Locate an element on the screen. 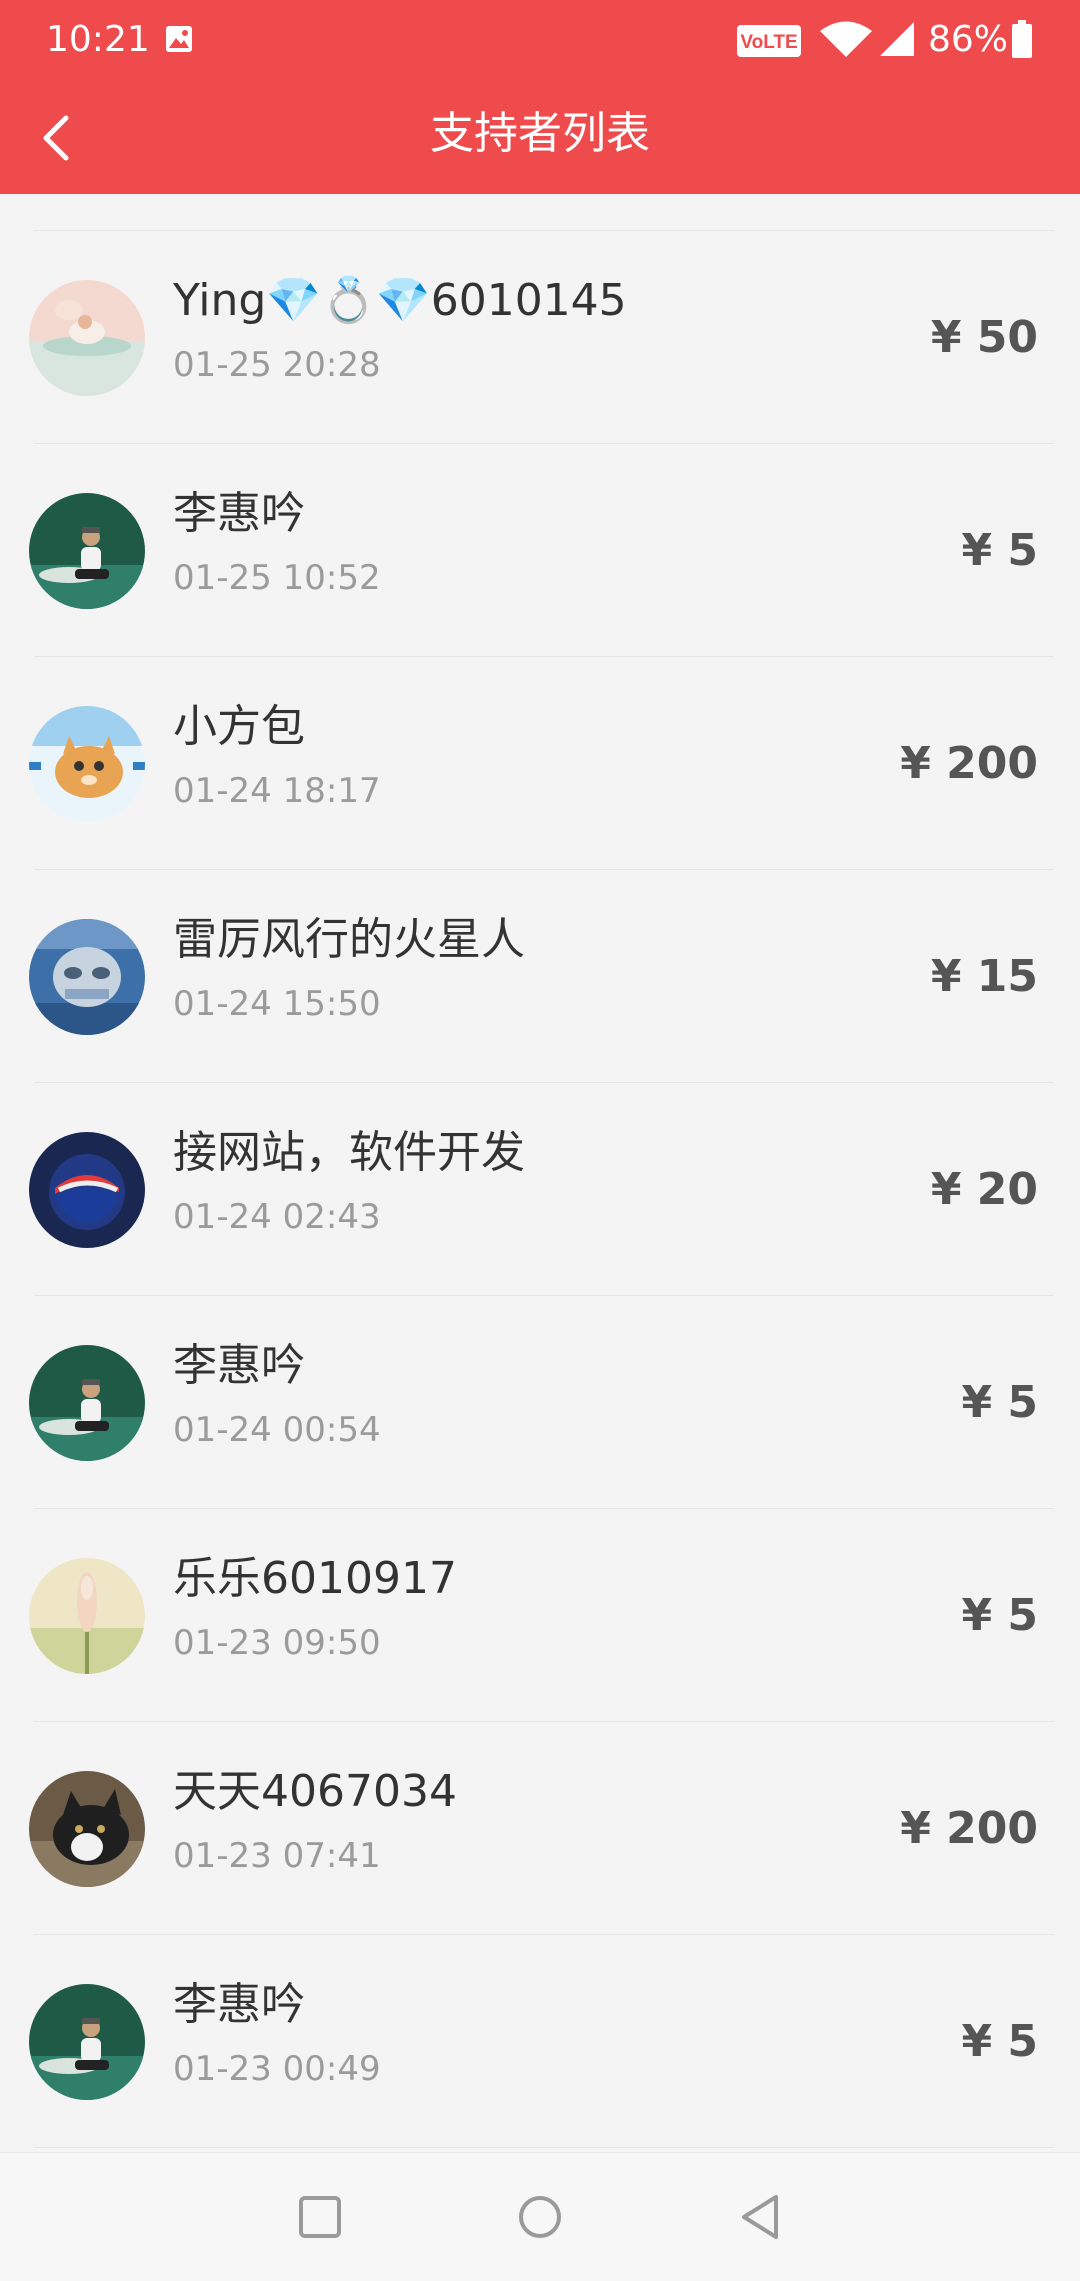 Image resolution: width=1080 pixels, height=2281 pixels. support-time: 01-24 00:54 is located at coordinates (277, 1430).